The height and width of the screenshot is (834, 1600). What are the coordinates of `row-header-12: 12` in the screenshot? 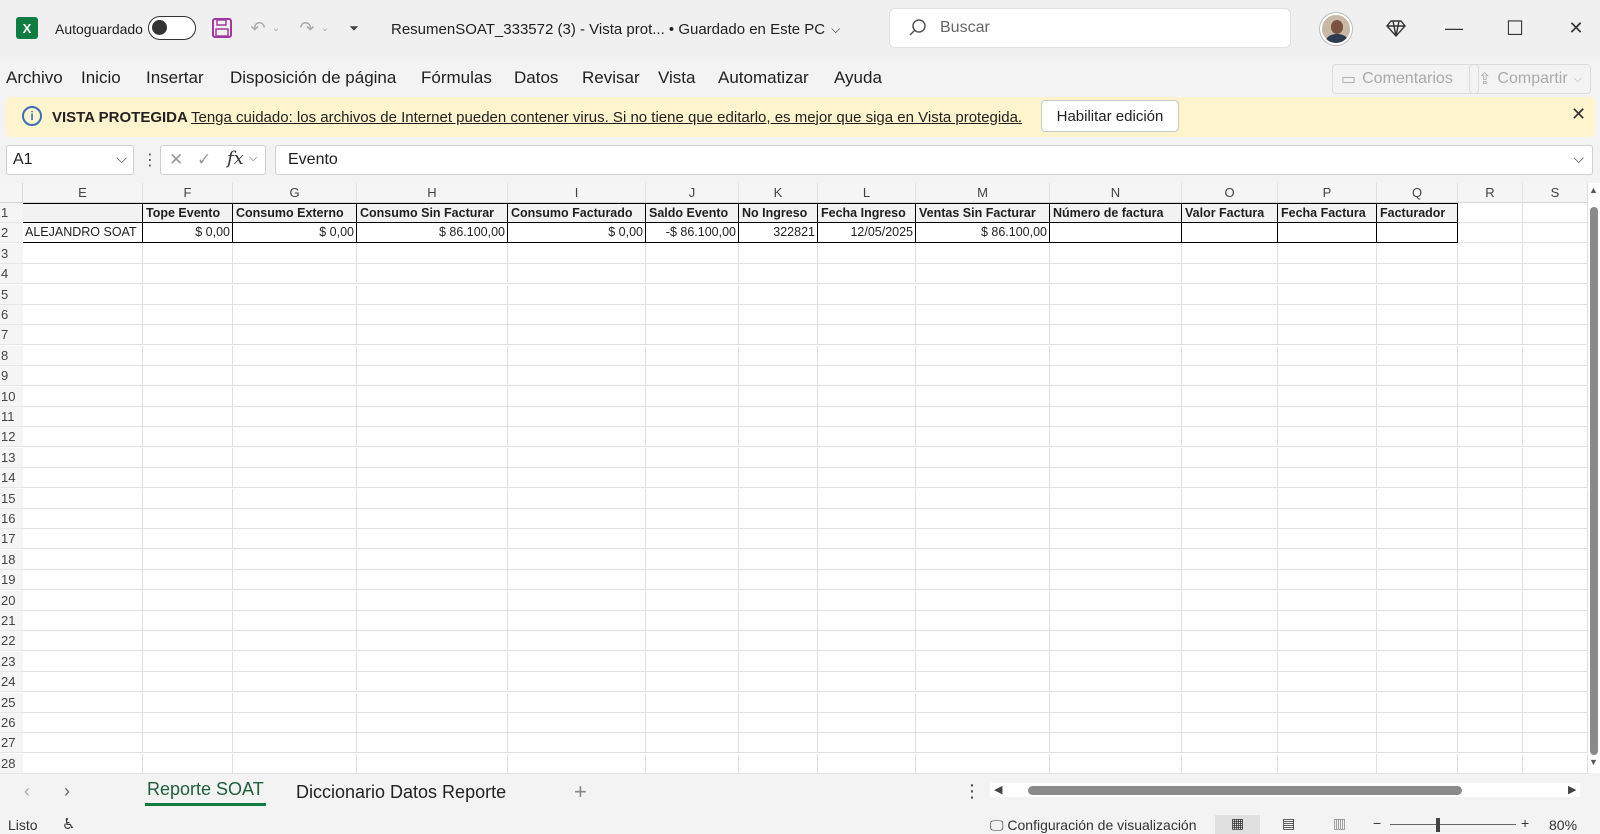 It's located at (11, 437).